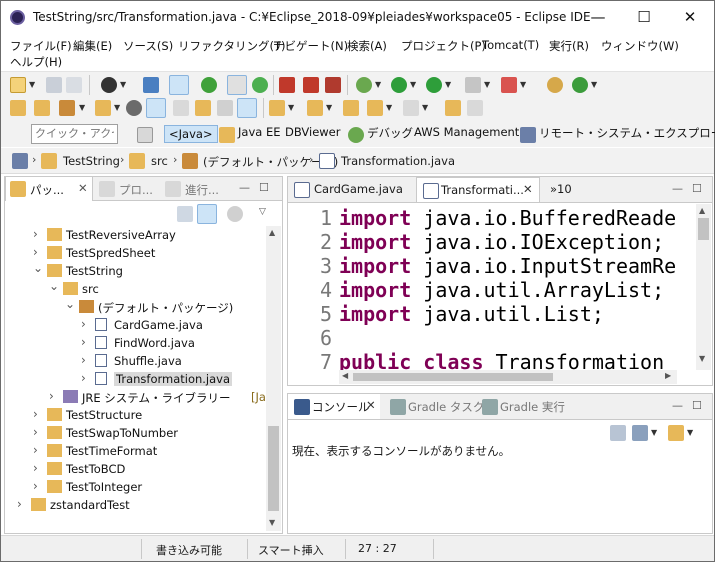  I want to click on menu-tomcat: Tomcat(T), so click(510, 45).